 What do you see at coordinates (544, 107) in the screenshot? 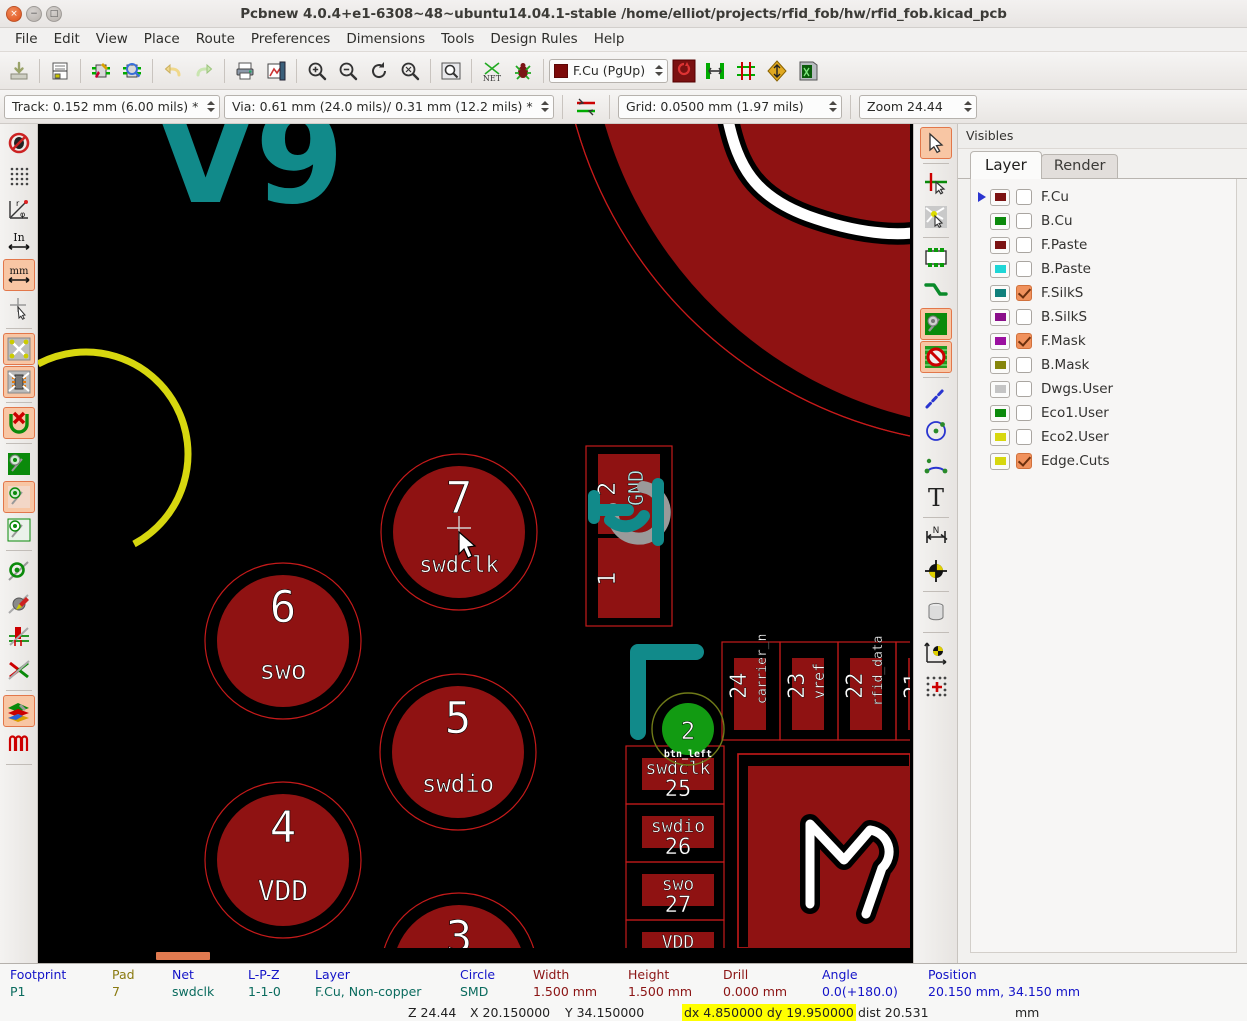
I see `via-size-spinner` at bounding box center [544, 107].